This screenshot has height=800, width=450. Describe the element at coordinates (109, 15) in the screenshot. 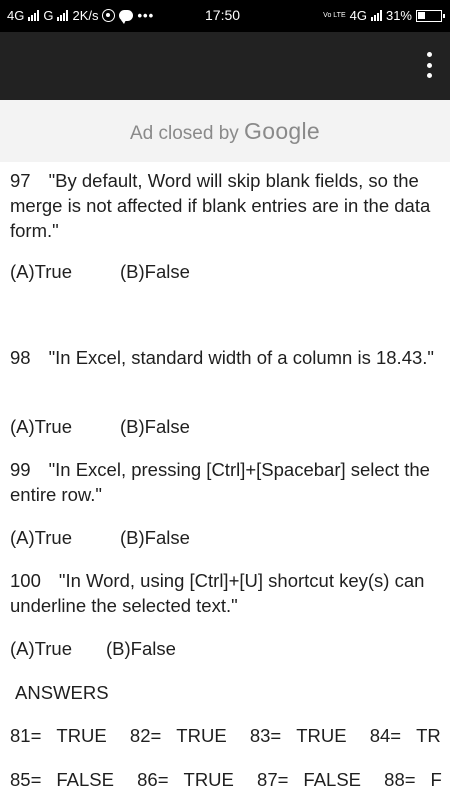

I see `whatsapp-icon` at that location.